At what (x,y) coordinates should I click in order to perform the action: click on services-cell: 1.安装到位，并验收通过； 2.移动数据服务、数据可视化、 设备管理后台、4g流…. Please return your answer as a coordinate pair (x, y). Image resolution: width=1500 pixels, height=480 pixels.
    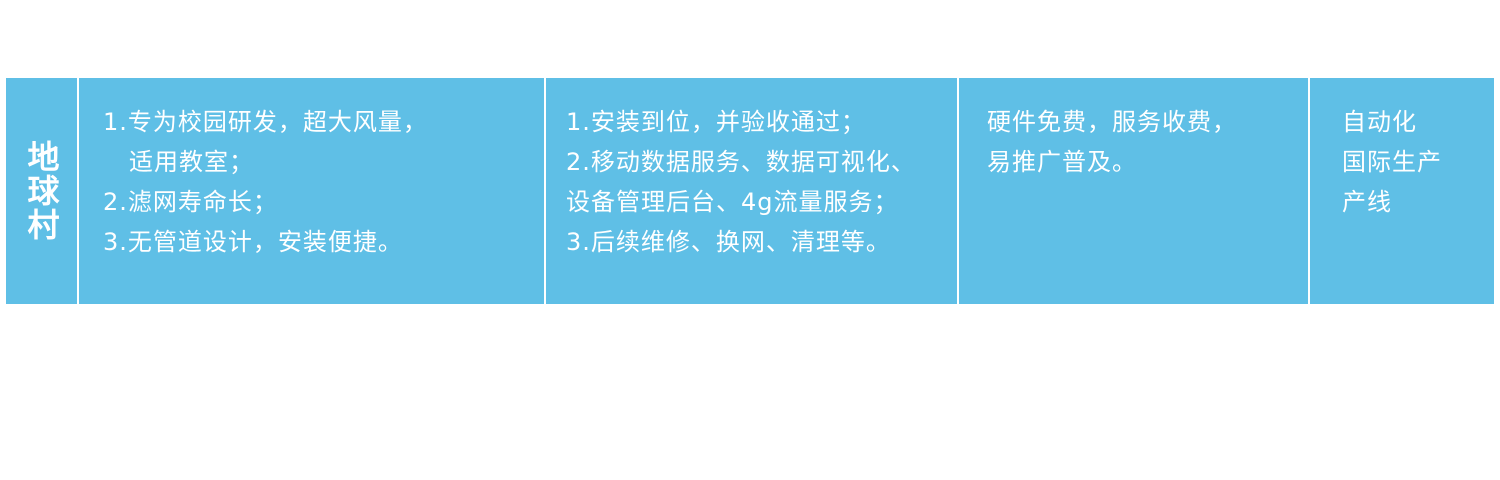
    Looking at the image, I should click on (751, 191).